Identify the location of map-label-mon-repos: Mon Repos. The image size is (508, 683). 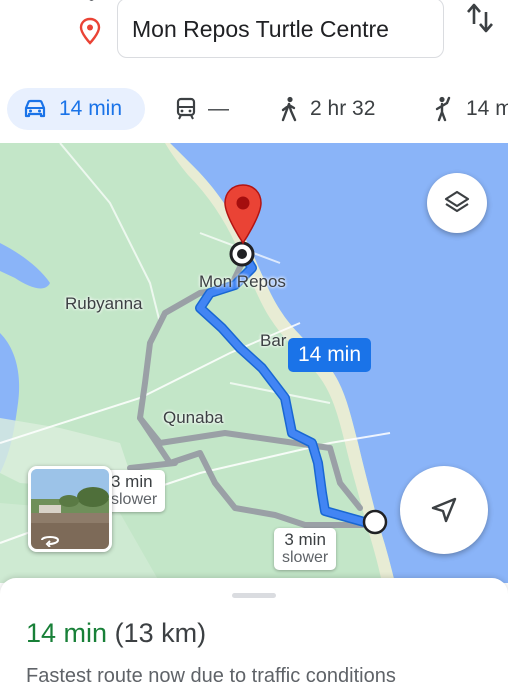
(242, 281).